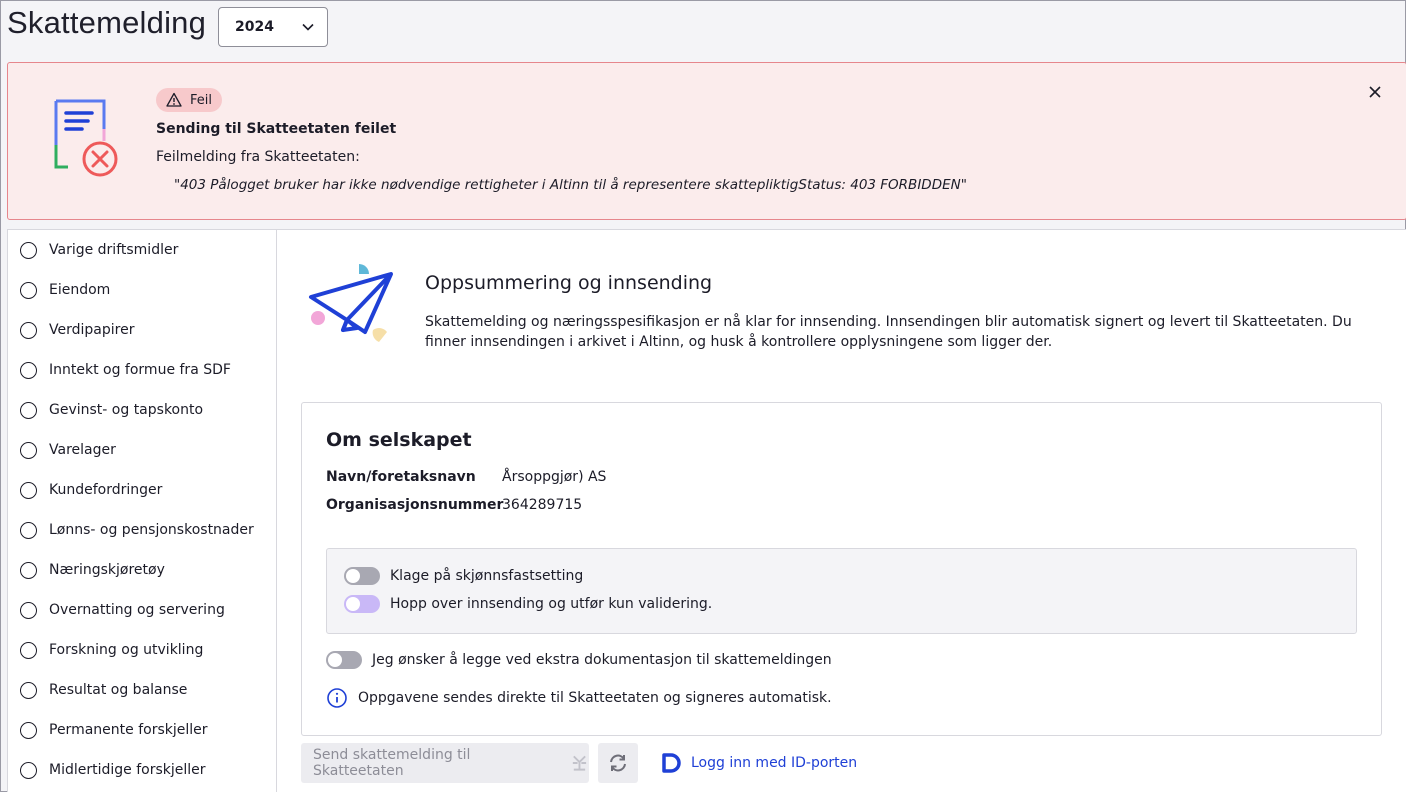 This screenshot has height=792, width=1406. I want to click on klage-toggle, so click(362, 576).